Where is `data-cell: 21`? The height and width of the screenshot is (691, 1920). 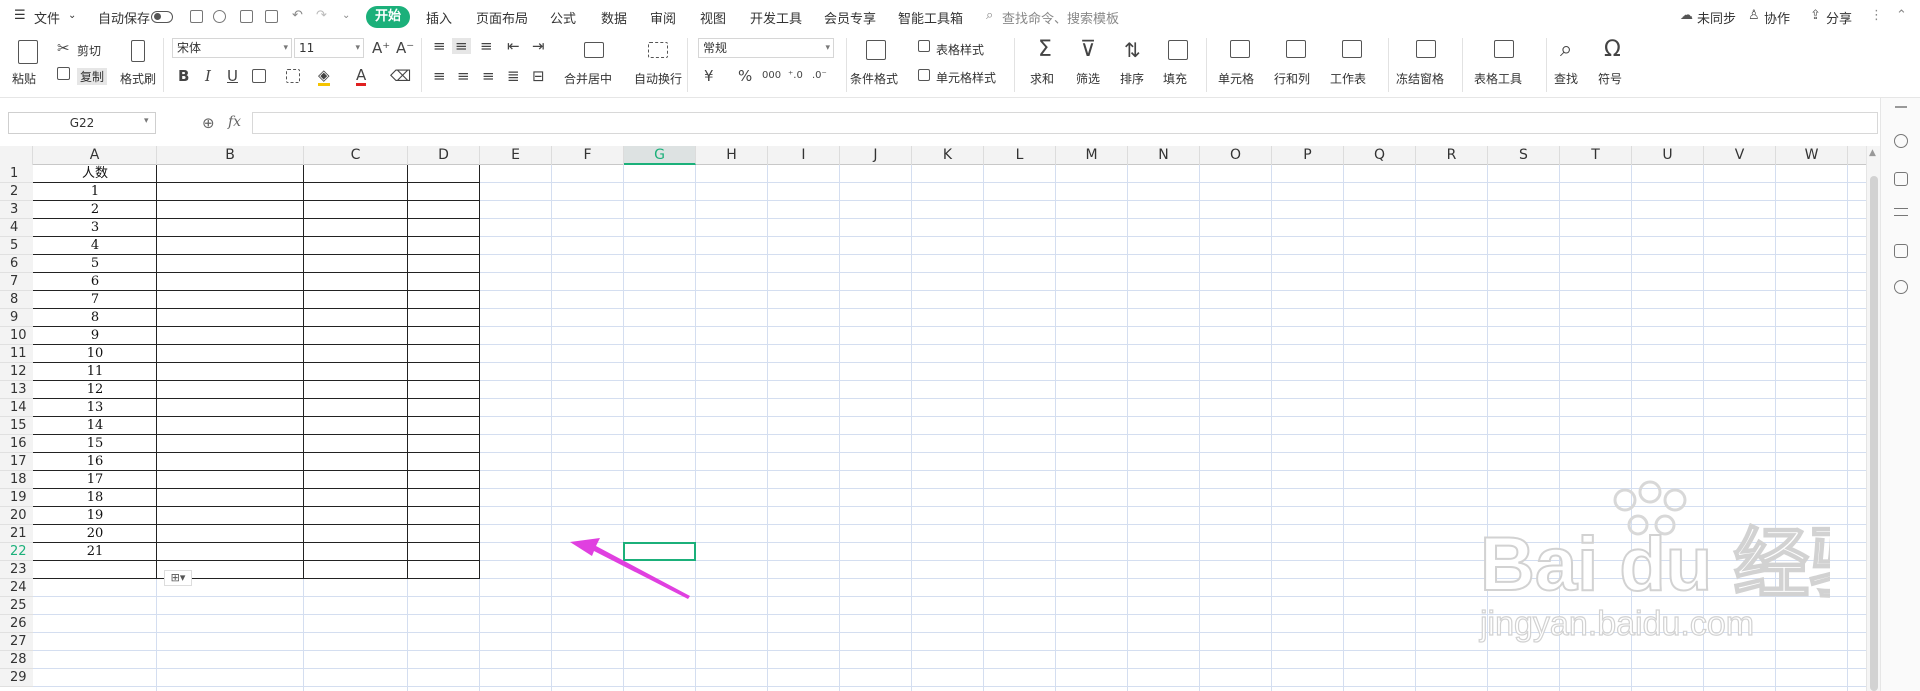 data-cell: 21 is located at coordinates (95, 552).